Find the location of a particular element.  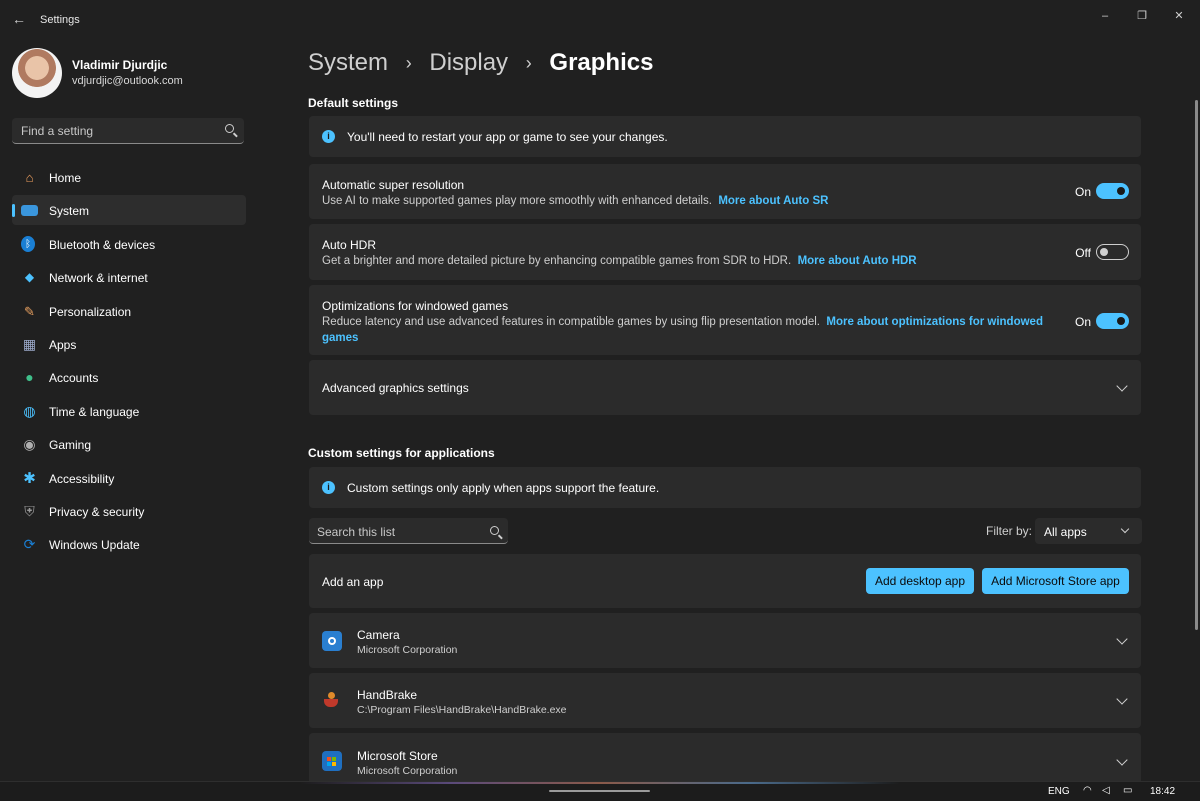

app-row-camera: Camera Microsoft Corporation is located at coordinates (725, 640).